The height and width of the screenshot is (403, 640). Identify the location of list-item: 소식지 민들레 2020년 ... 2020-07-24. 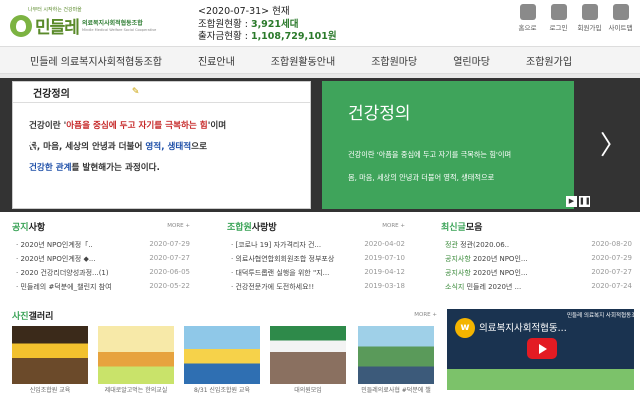
(536, 287).